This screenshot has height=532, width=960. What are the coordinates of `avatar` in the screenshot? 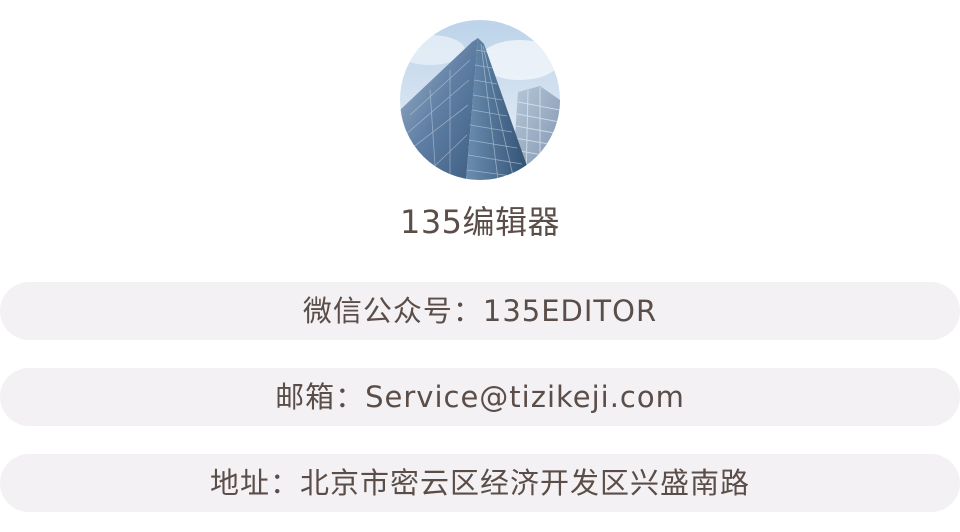 It's located at (480, 100).